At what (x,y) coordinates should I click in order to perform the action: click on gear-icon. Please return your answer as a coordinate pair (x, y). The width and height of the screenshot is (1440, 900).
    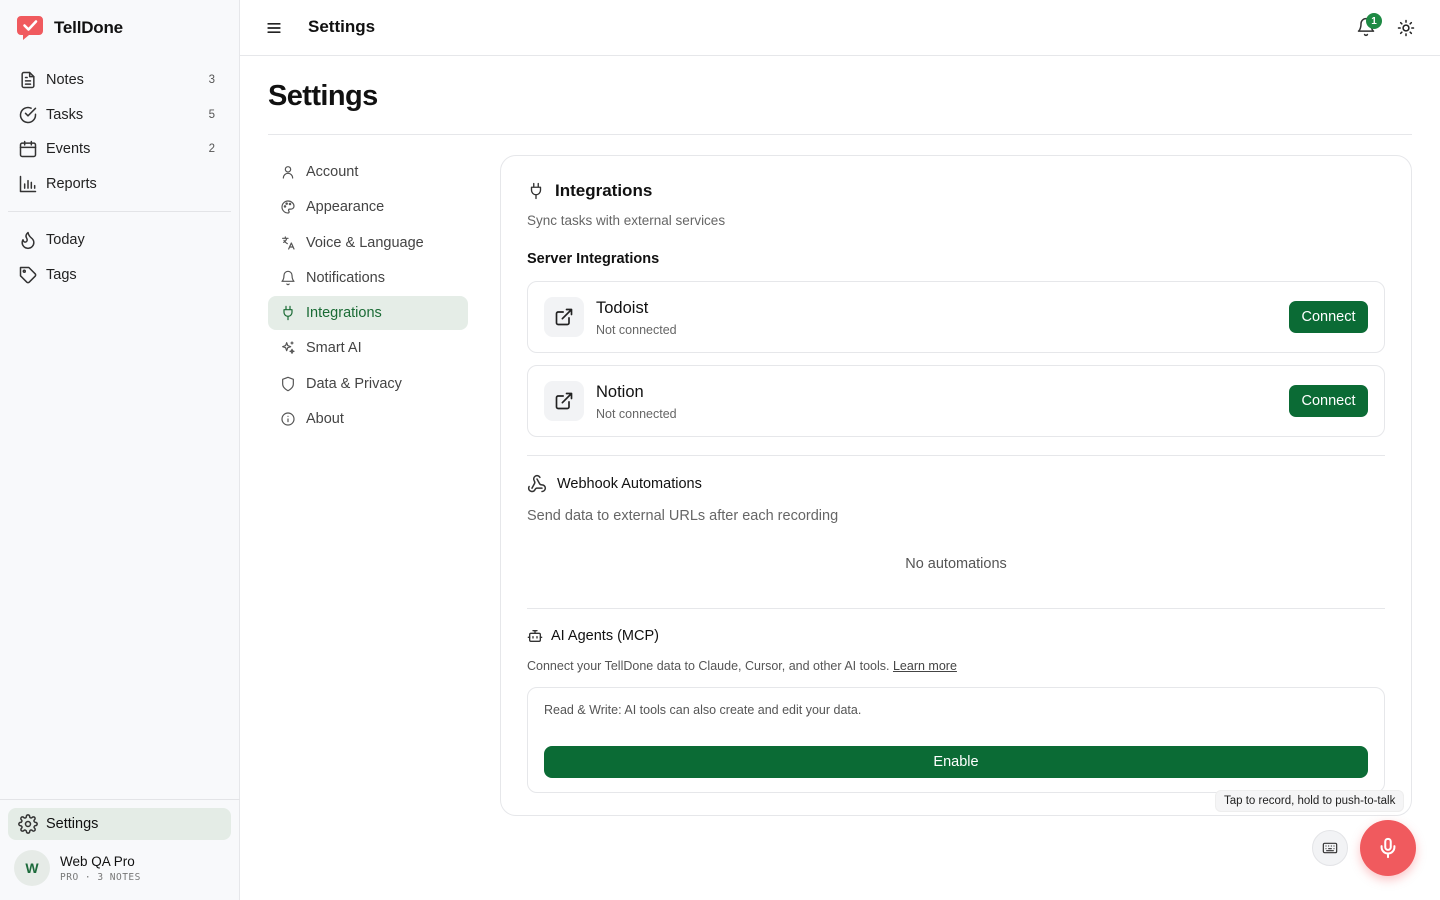
    Looking at the image, I should click on (28, 824).